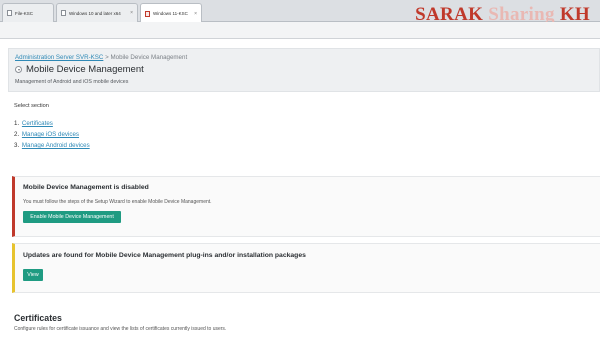  I want to click on certificates-heading: Certificates, so click(38, 318).